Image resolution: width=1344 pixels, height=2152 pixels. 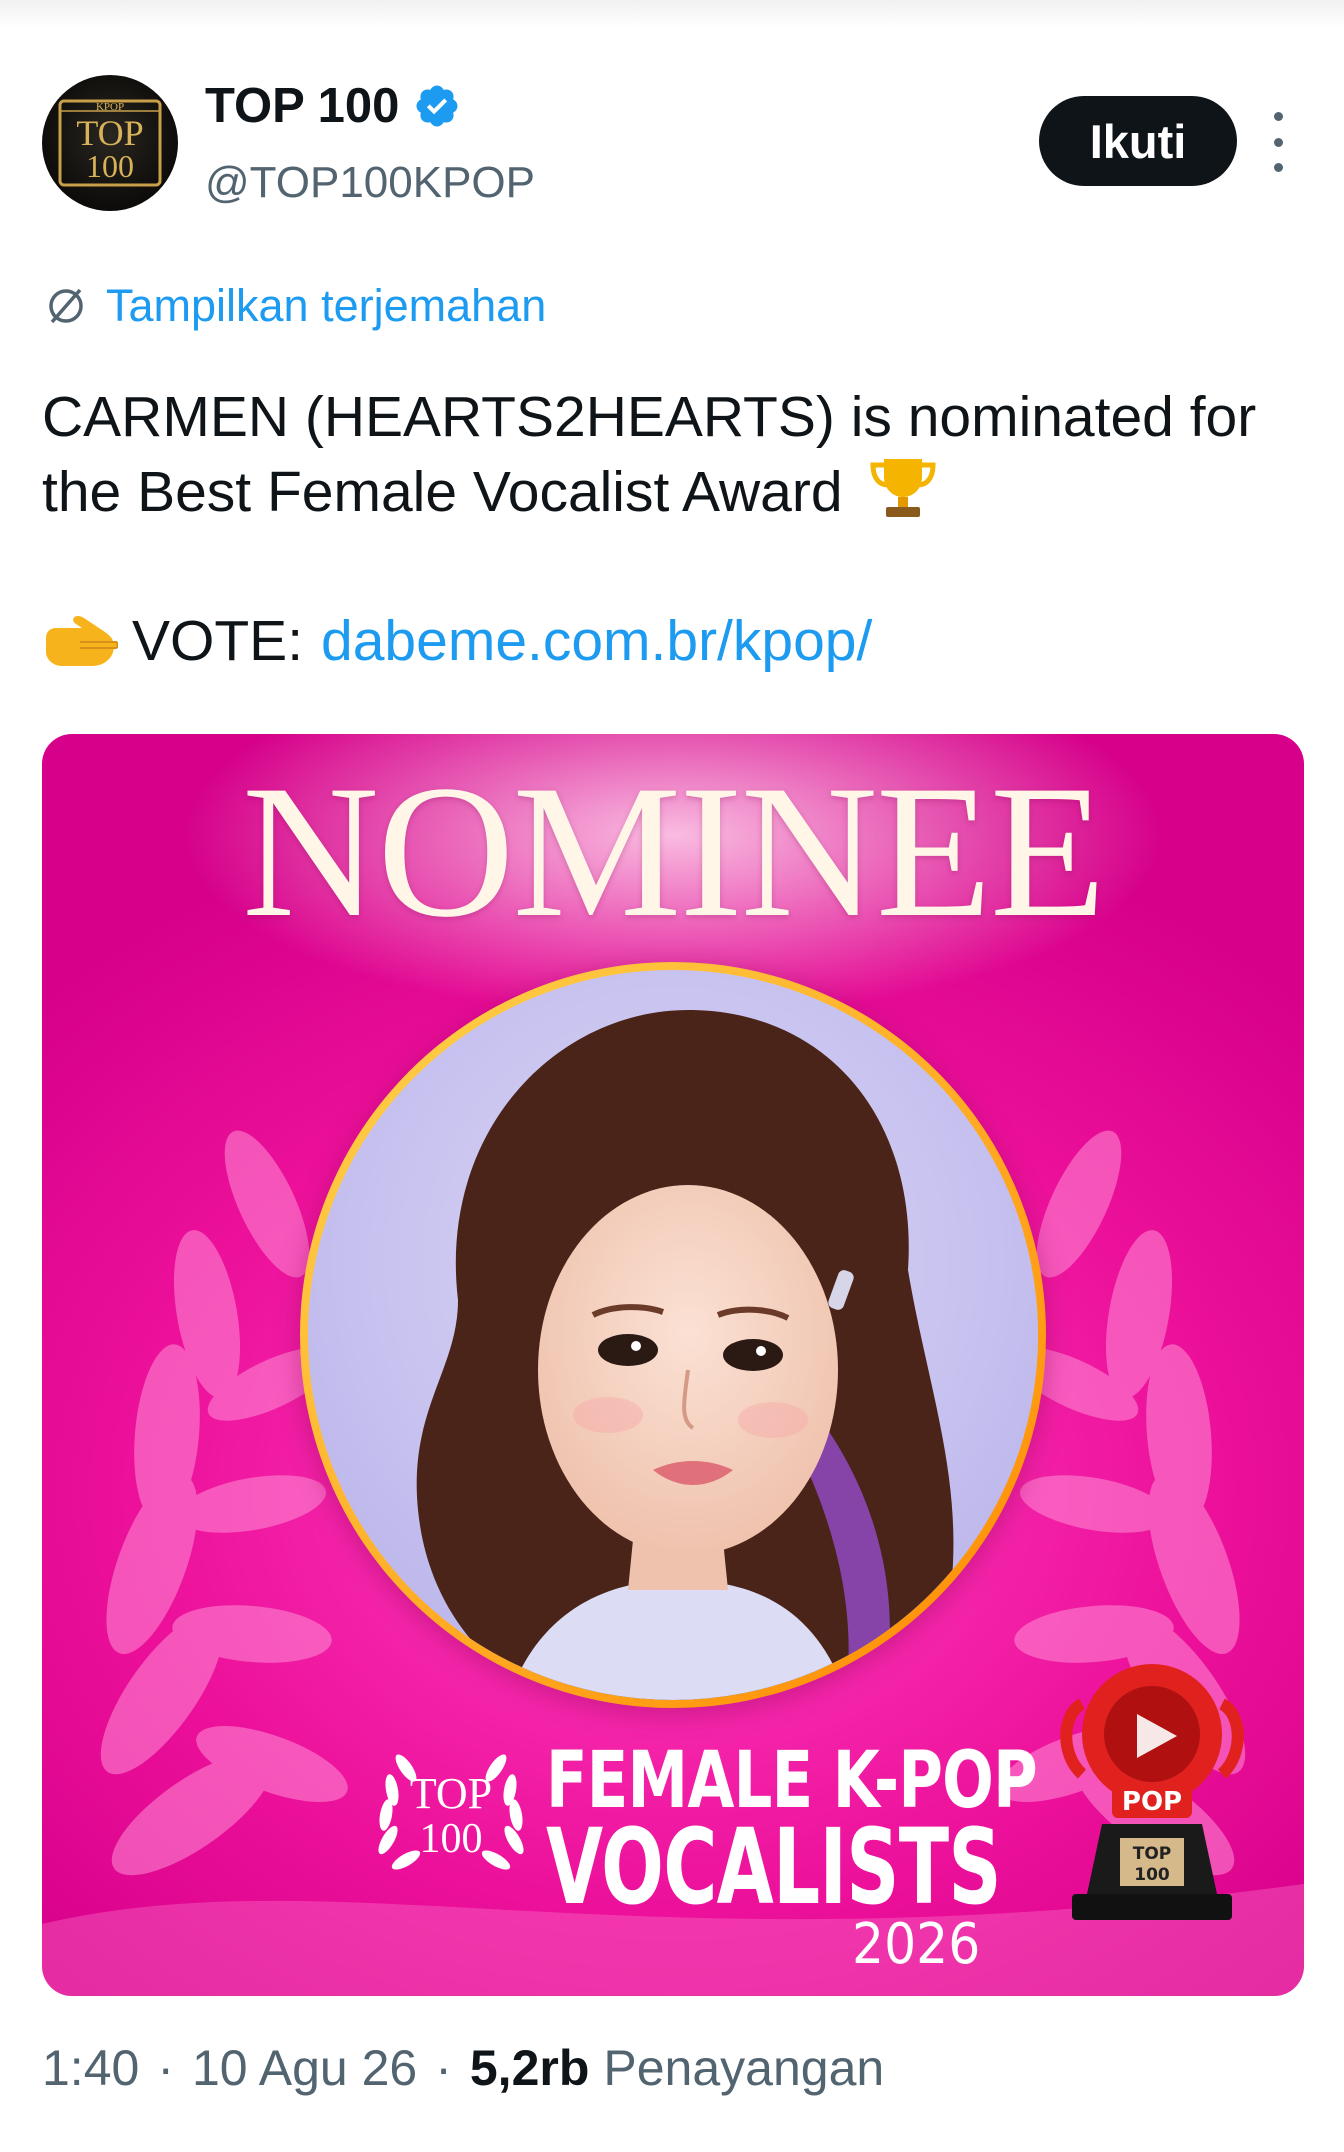 What do you see at coordinates (110, 107) in the screenshot?
I see `svg-text: KPOP` at bounding box center [110, 107].